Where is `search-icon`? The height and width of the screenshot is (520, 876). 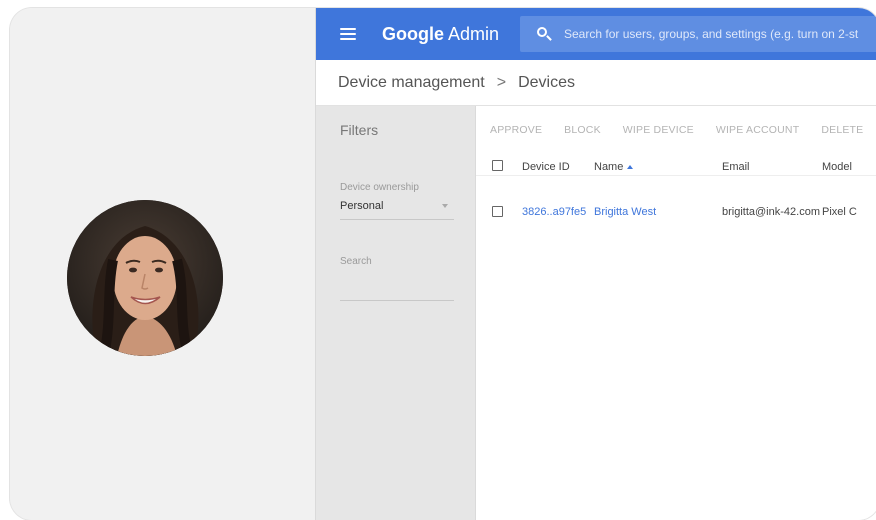
search-icon is located at coordinates (544, 34).